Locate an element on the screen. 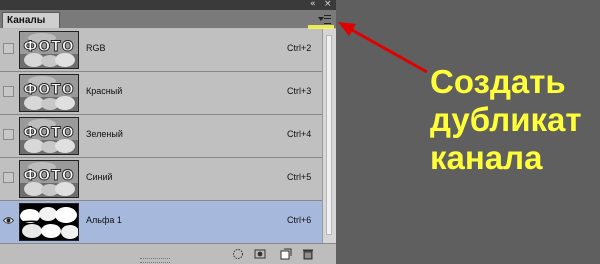 The height and width of the screenshot is (264, 600). annotation-text: Создать дубликат канала is located at coordinates (506, 120).